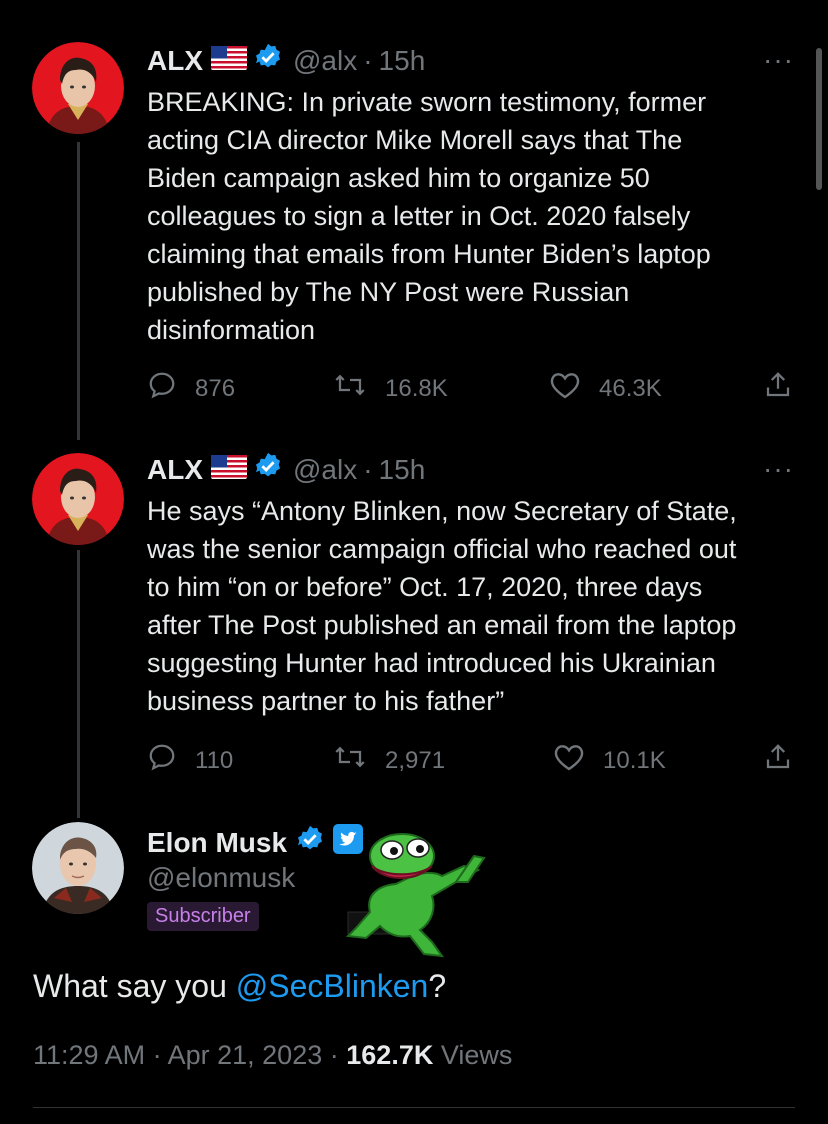 The width and height of the screenshot is (828, 1124). Describe the element at coordinates (415, 760) in the screenshot. I see `retweet-count: 2,971` at that location.